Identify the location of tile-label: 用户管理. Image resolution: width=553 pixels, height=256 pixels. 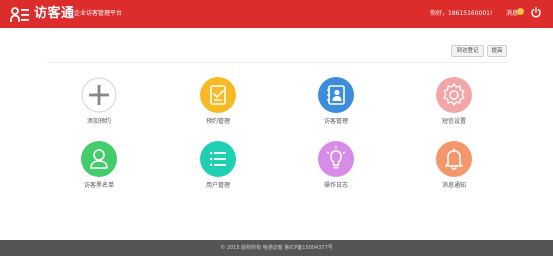
(217, 185).